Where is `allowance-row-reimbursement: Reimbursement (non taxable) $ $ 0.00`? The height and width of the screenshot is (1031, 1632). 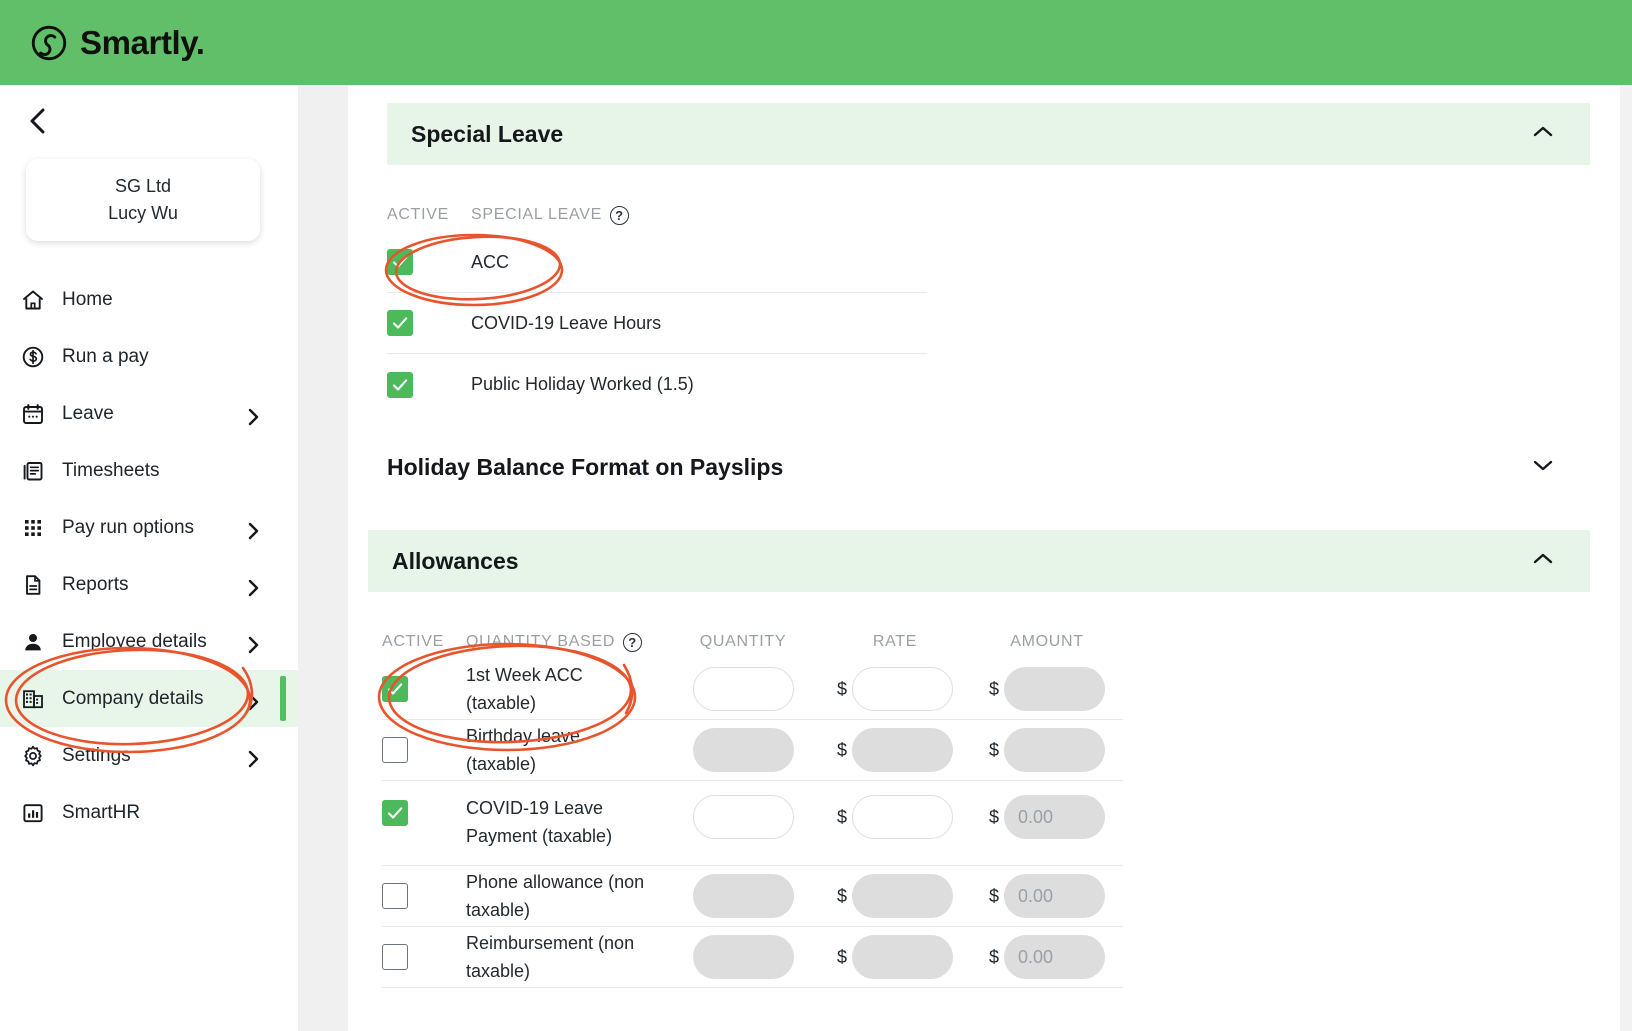
allowance-row-reimbursement: Reimbursement (non taxable) $ $ 0.00 is located at coordinates (752, 957).